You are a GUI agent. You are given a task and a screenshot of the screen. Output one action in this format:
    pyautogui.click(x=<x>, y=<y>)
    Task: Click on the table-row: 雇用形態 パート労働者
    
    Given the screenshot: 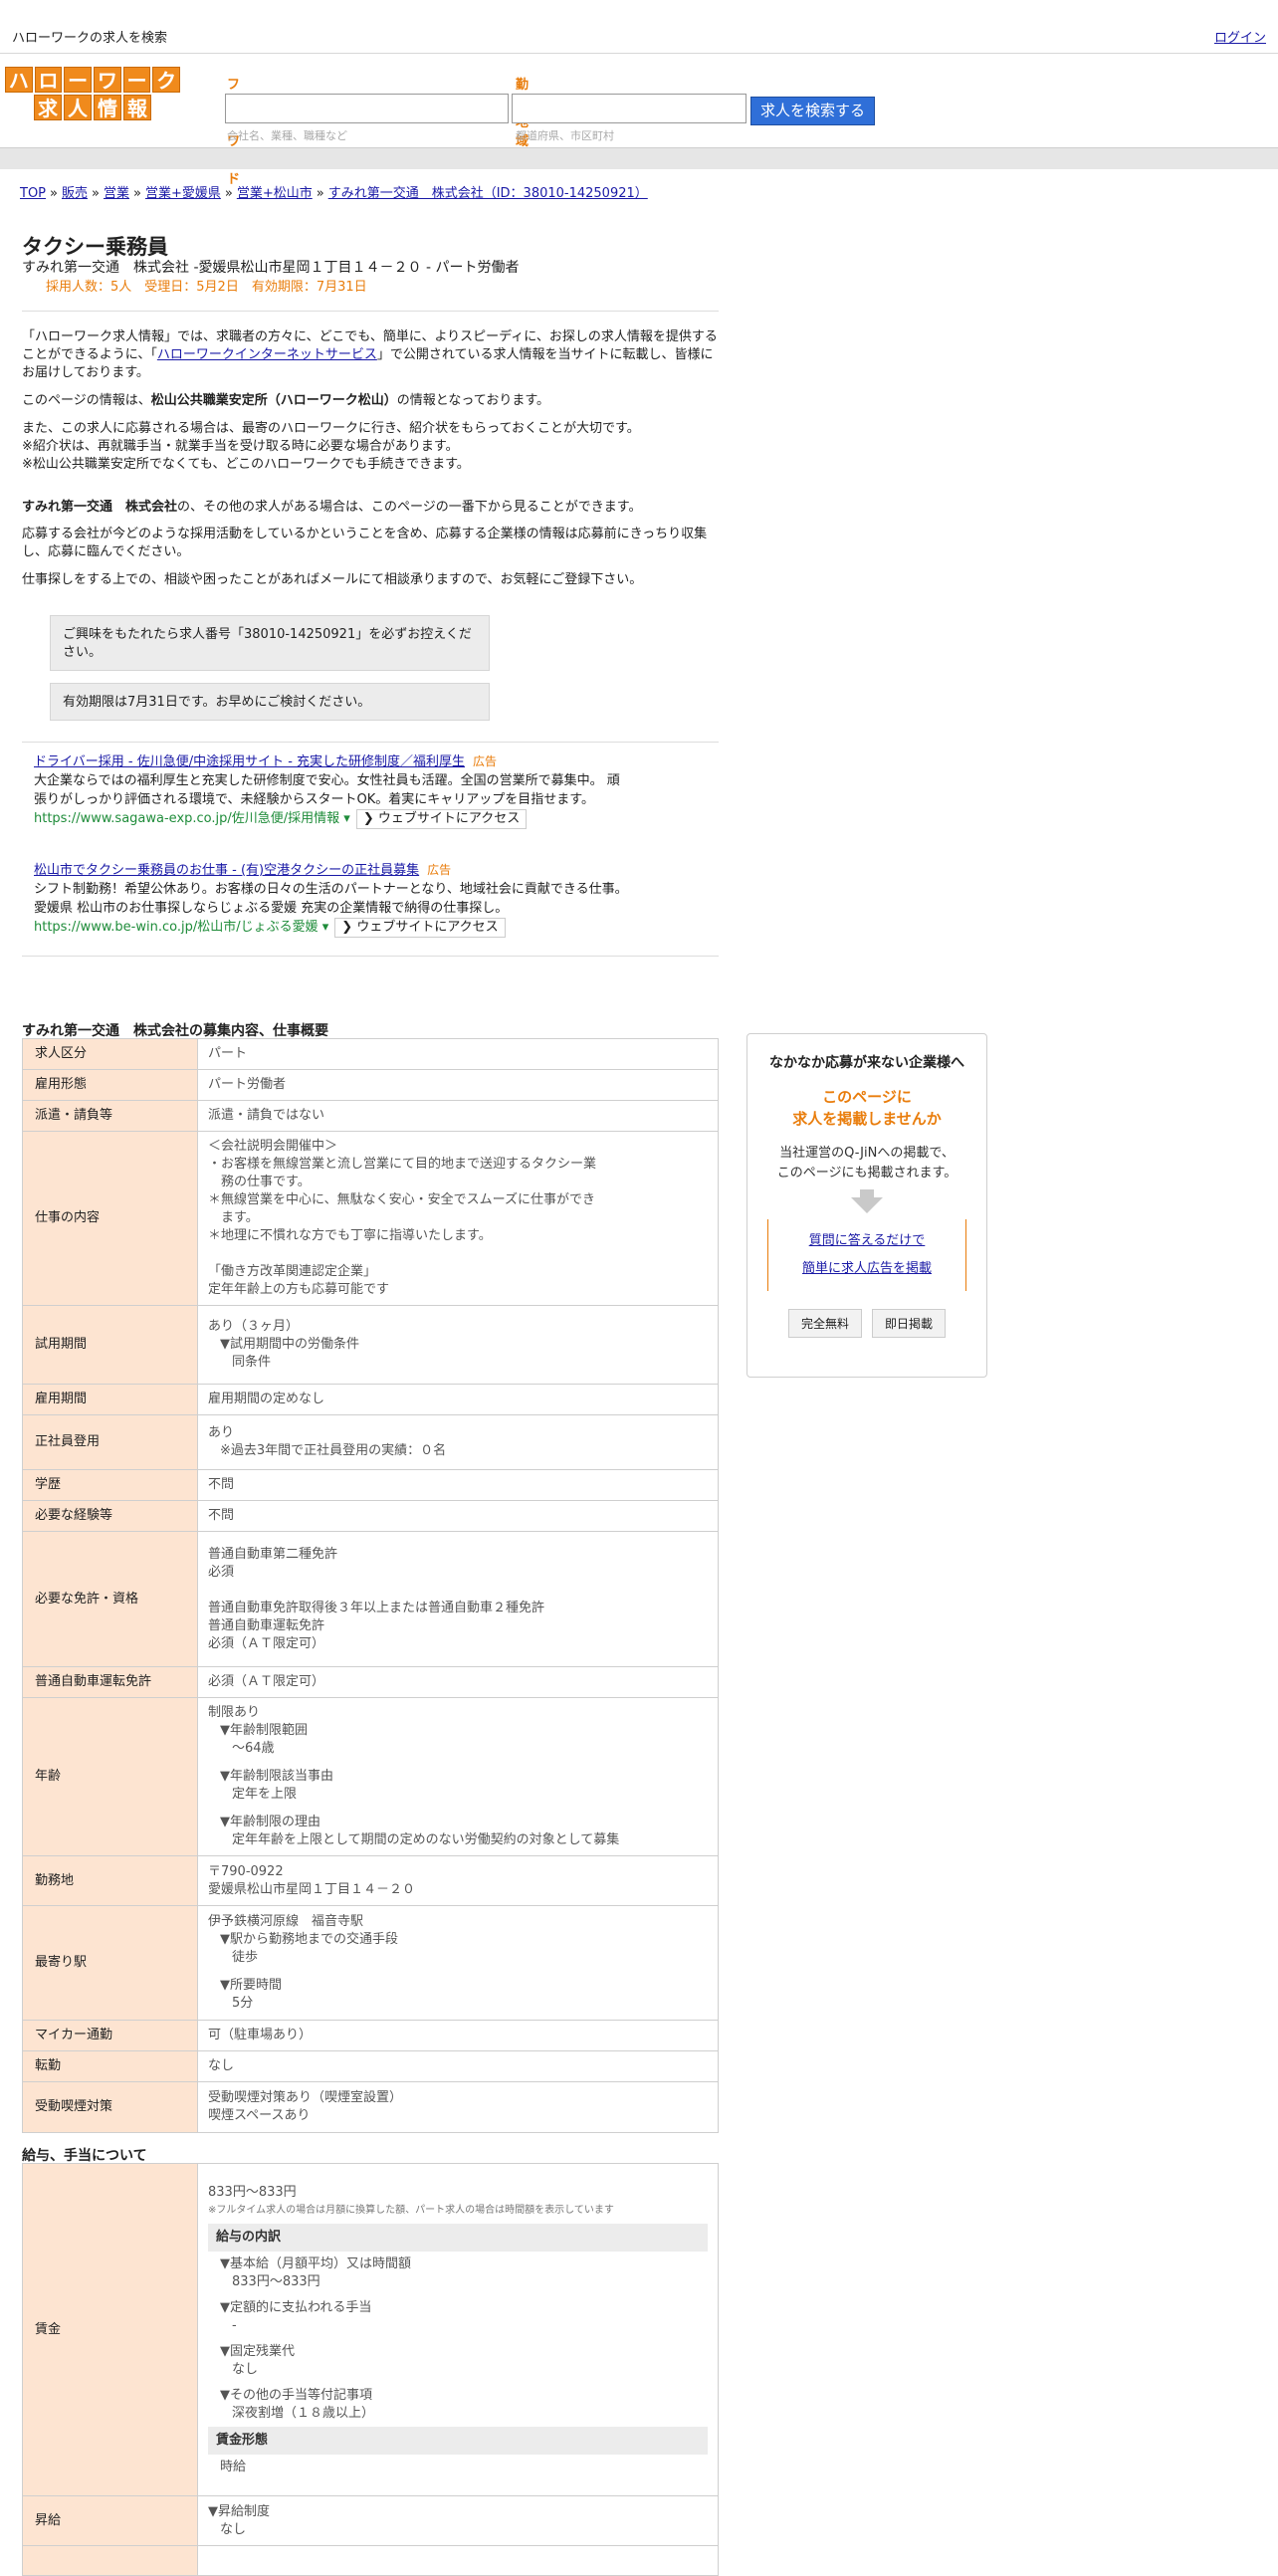 What is the action you would take?
    pyautogui.click(x=371, y=1085)
    